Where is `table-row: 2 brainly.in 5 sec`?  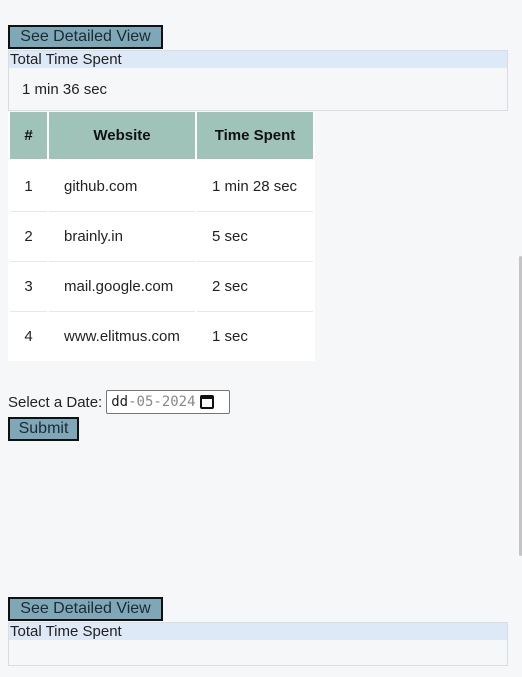 table-row: 2 brainly.in 5 sec is located at coordinates (161, 237).